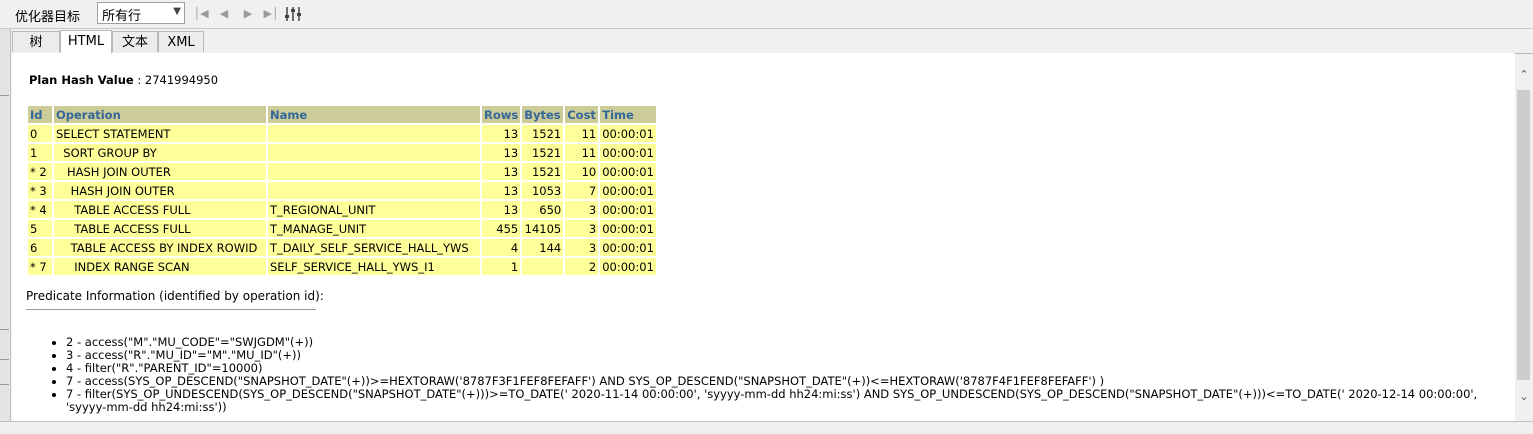 Image resolution: width=1533 pixels, height=434 pixels. What do you see at coordinates (543, 247) in the screenshot?
I see `cell-bytes: 144` at bounding box center [543, 247].